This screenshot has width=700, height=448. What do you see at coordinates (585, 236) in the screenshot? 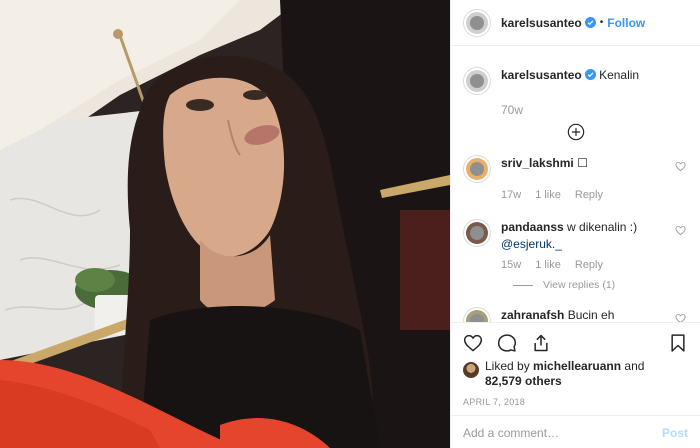
I see `comment-text: pandaanss w dikenalin :) @esjeruk._` at bounding box center [585, 236].